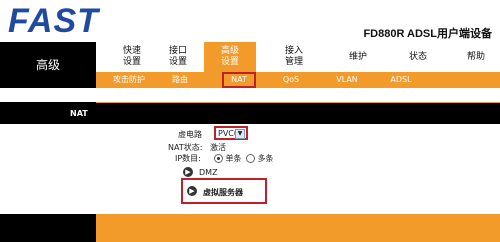 Image resolution: width=500 pixels, height=242 pixels. I want to click on tab-help: 帮助, so click(476, 57).